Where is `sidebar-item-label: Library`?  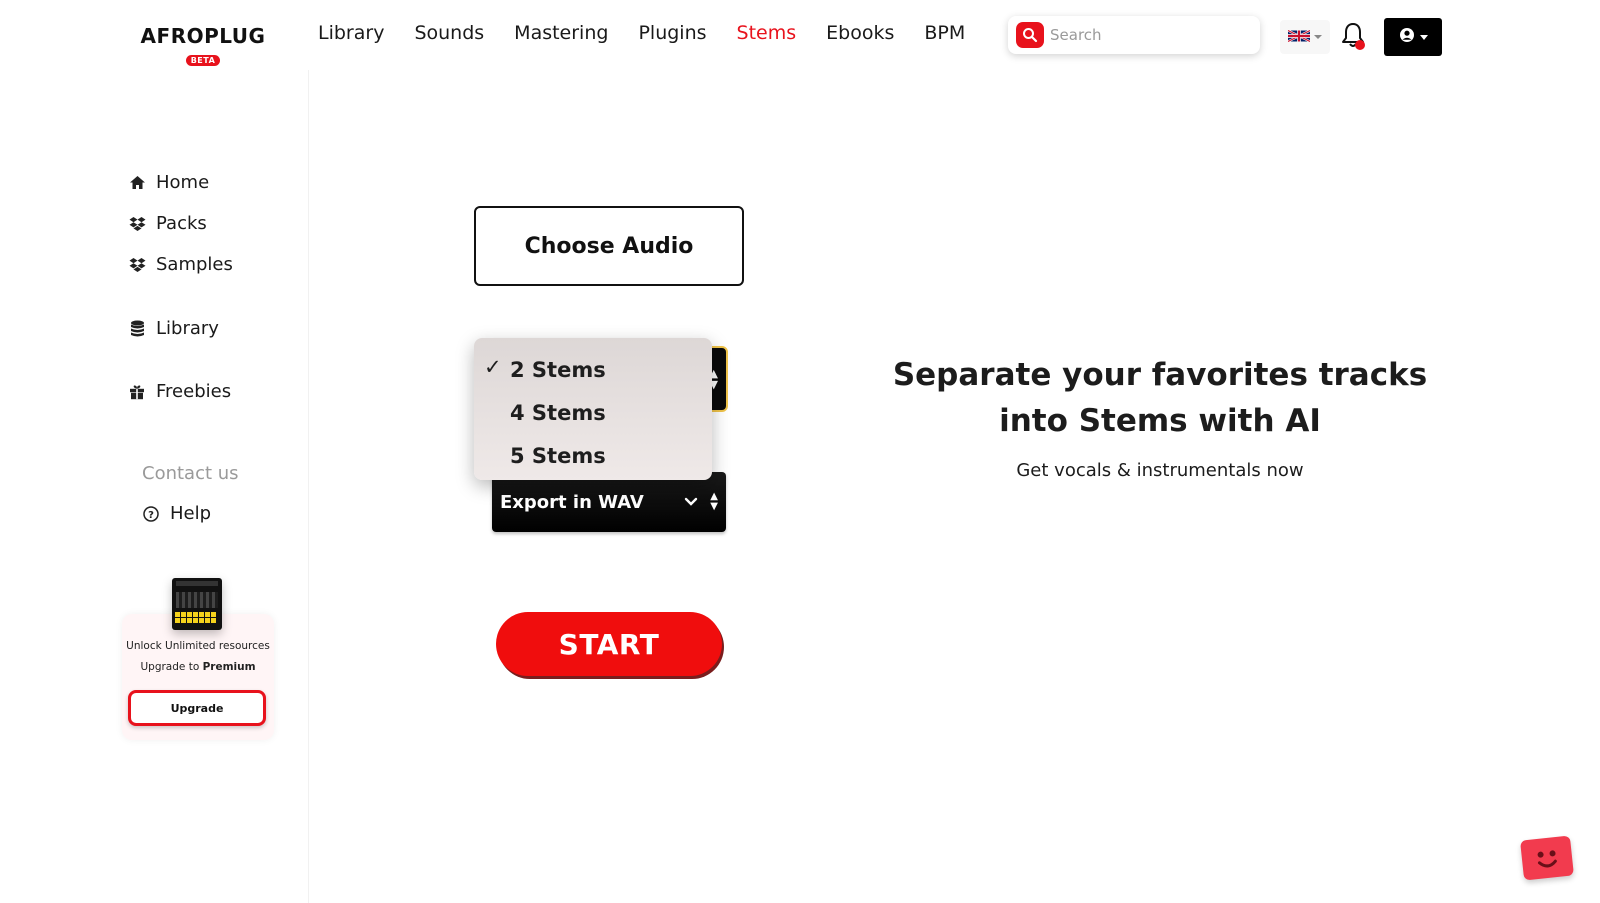
sidebar-item-label: Library is located at coordinates (187, 328).